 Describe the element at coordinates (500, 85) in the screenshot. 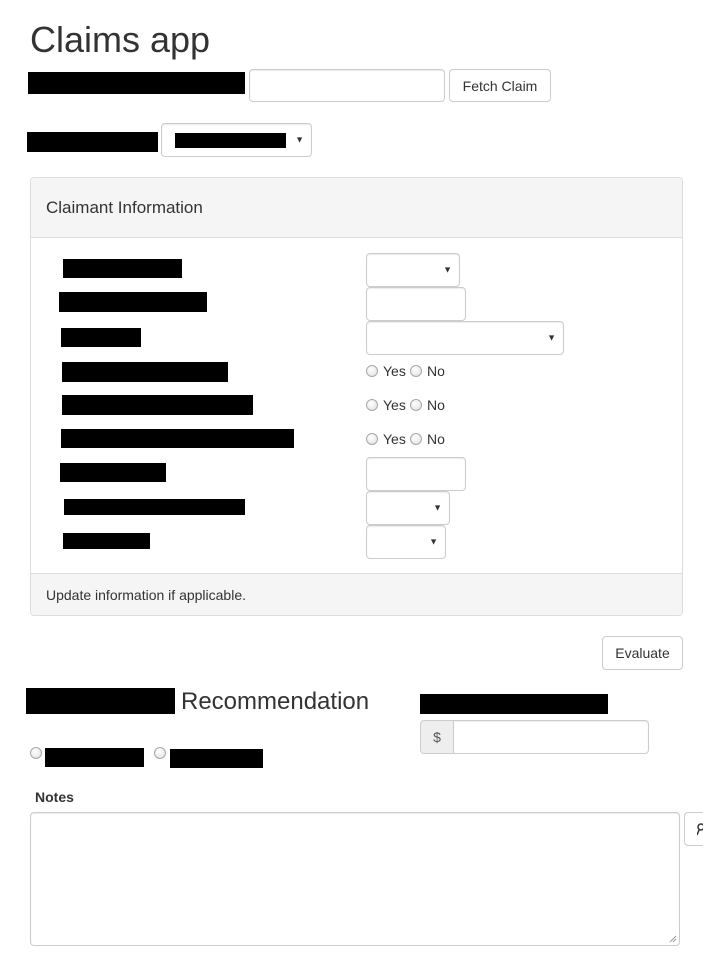

I see `fetch-claim-button: Fetch Claim` at that location.